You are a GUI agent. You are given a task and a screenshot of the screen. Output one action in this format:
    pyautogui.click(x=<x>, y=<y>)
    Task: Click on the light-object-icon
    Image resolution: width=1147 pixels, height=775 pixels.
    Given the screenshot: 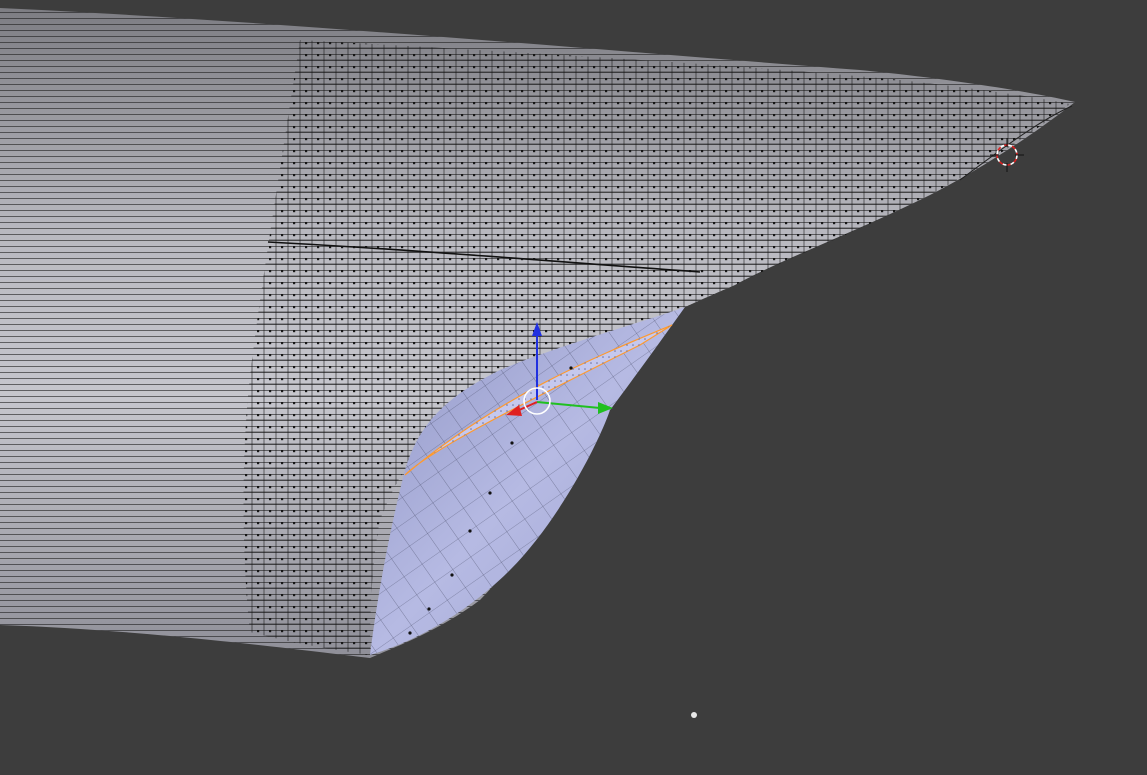 What is the action you would take?
    pyautogui.click(x=694, y=715)
    